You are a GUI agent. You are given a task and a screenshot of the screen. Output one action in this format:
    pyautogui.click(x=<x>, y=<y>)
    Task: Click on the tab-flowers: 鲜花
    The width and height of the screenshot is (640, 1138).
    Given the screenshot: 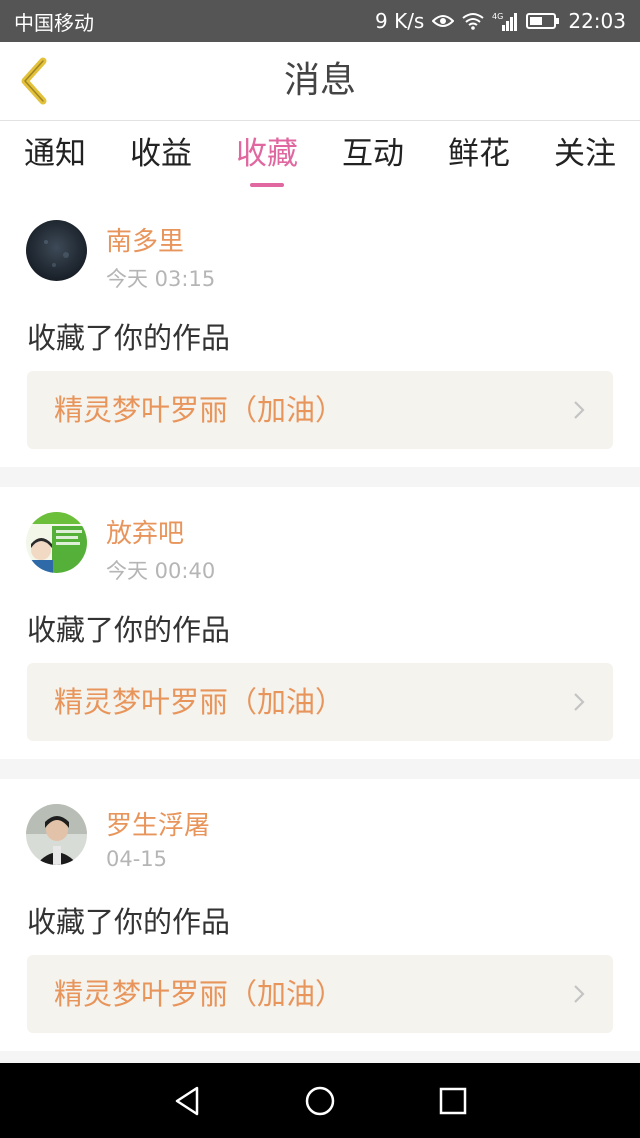 What is the action you would take?
    pyautogui.click(x=479, y=158)
    